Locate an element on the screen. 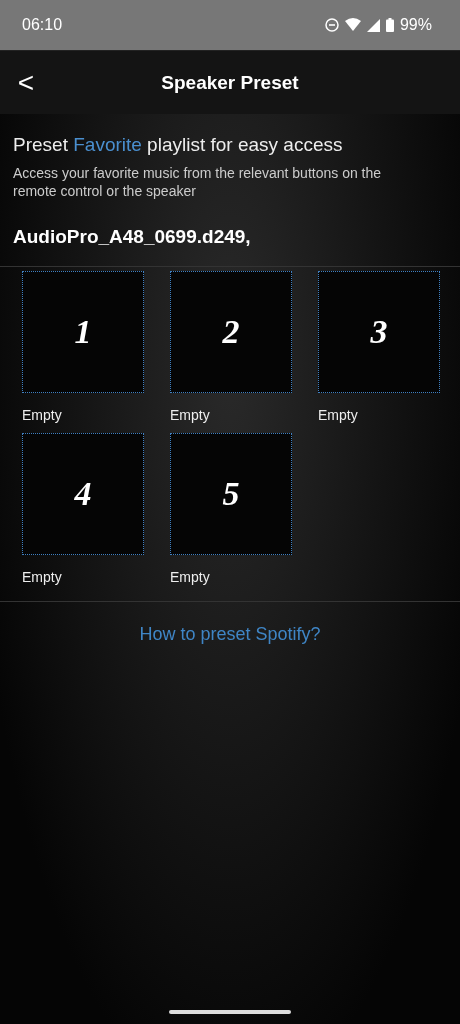 Image resolution: width=460 pixels, height=1024 pixels. preset-slot: 1 is located at coordinates (83, 332).